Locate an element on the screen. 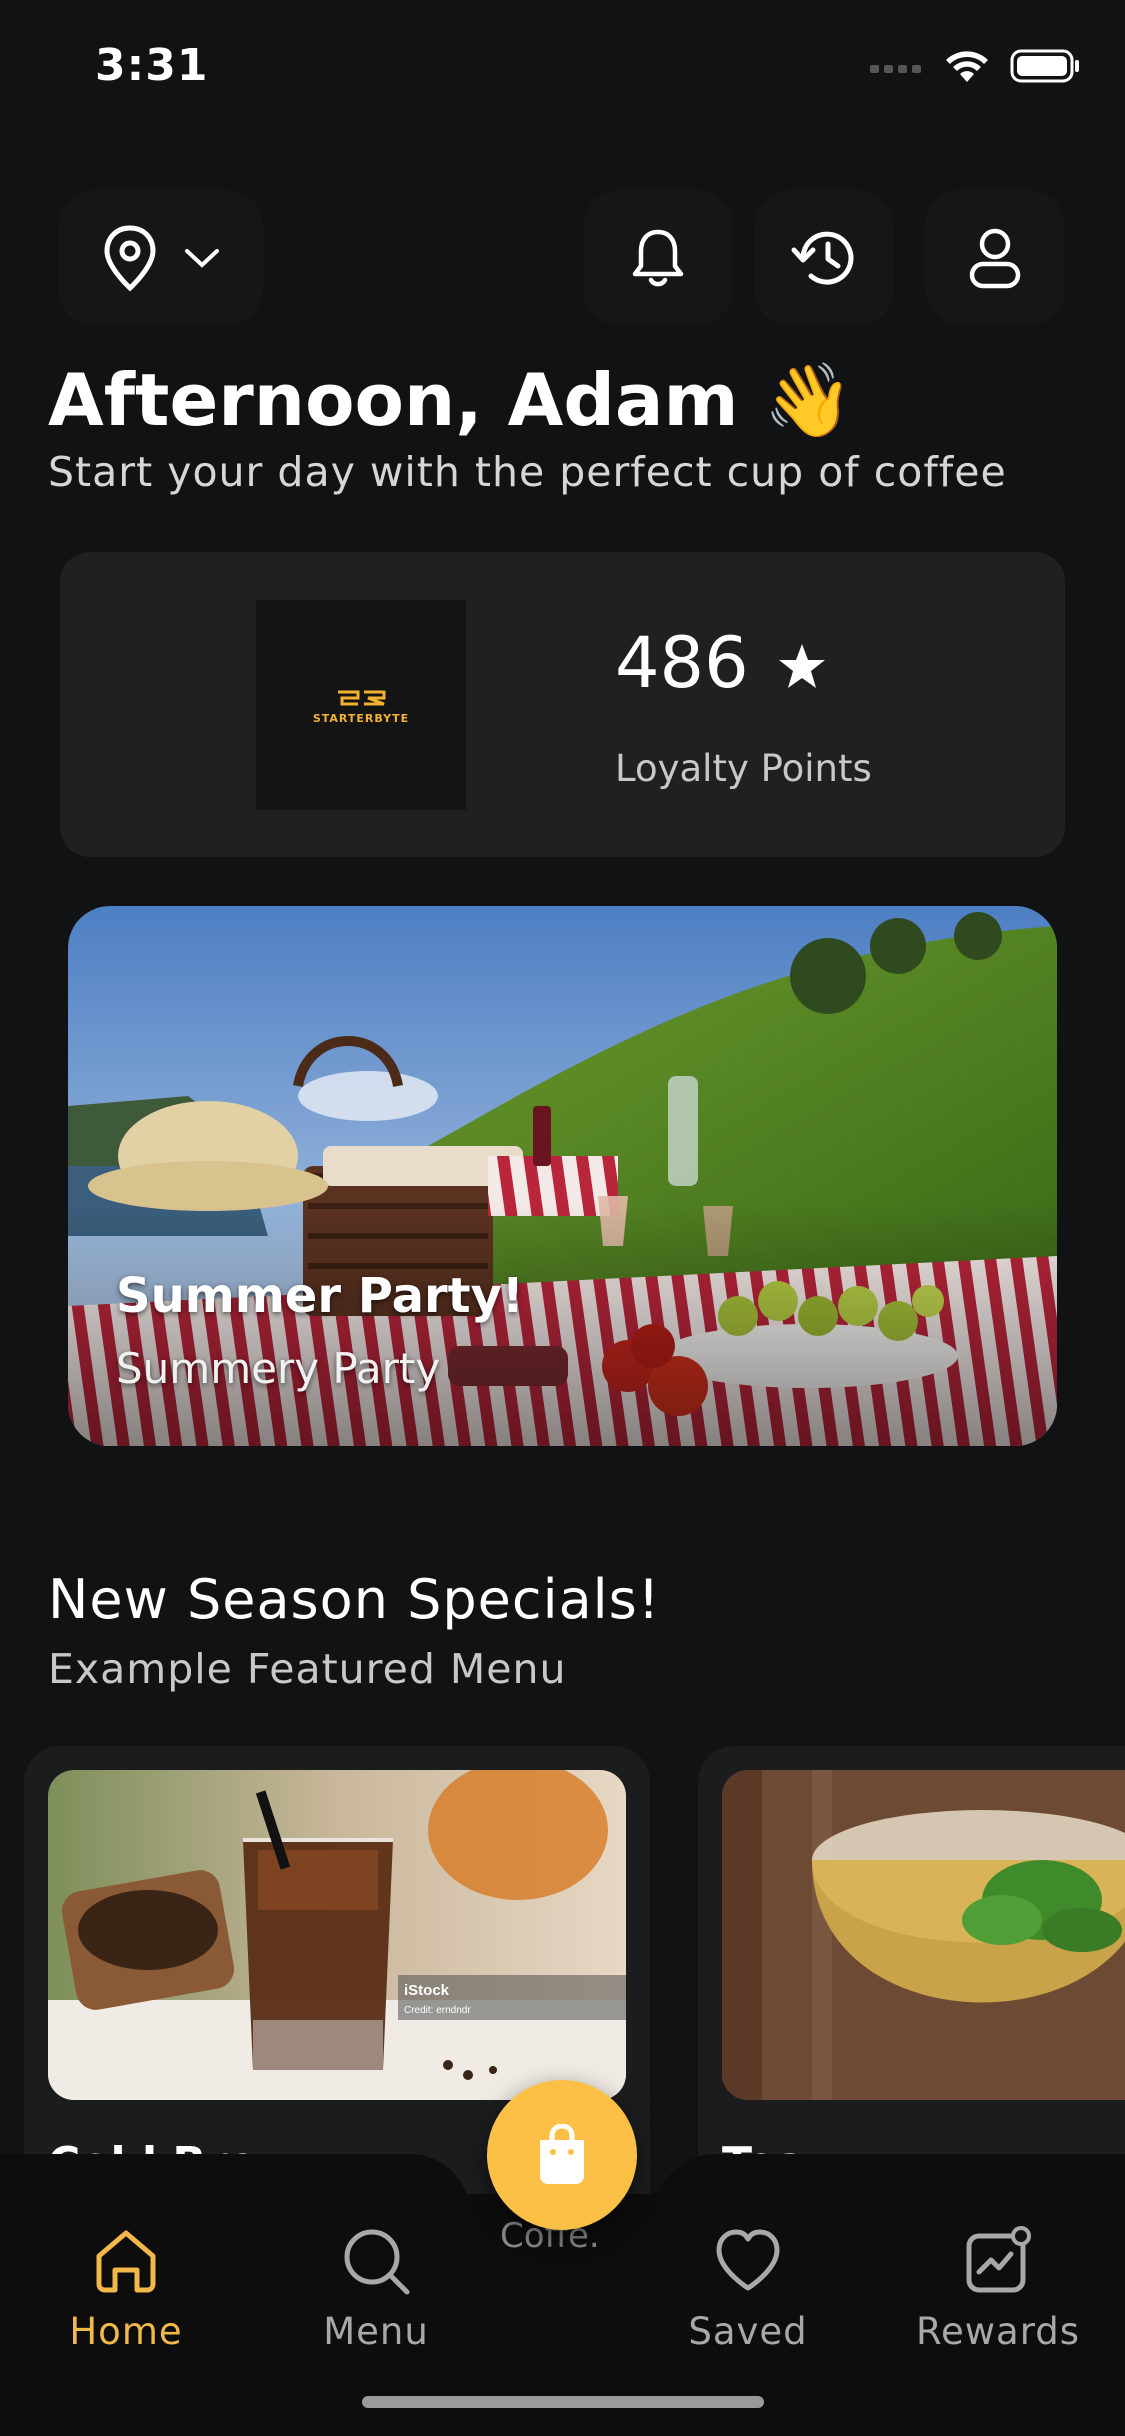 The width and height of the screenshot is (1125, 2436). battery-icon is located at coordinates (1044, 66).